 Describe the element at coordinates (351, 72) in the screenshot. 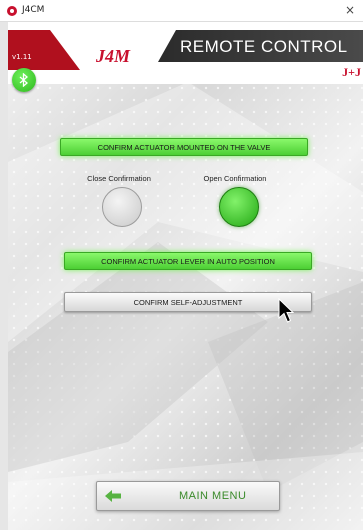

I see `brand-logo: J+J` at that location.